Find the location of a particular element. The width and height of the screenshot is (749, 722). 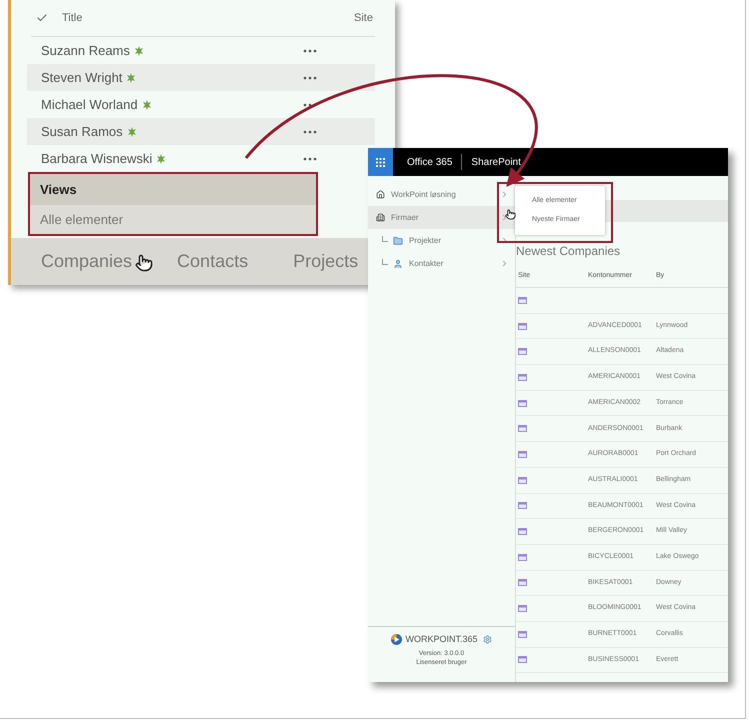

tab: Contacts is located at coordinates (212, 261).